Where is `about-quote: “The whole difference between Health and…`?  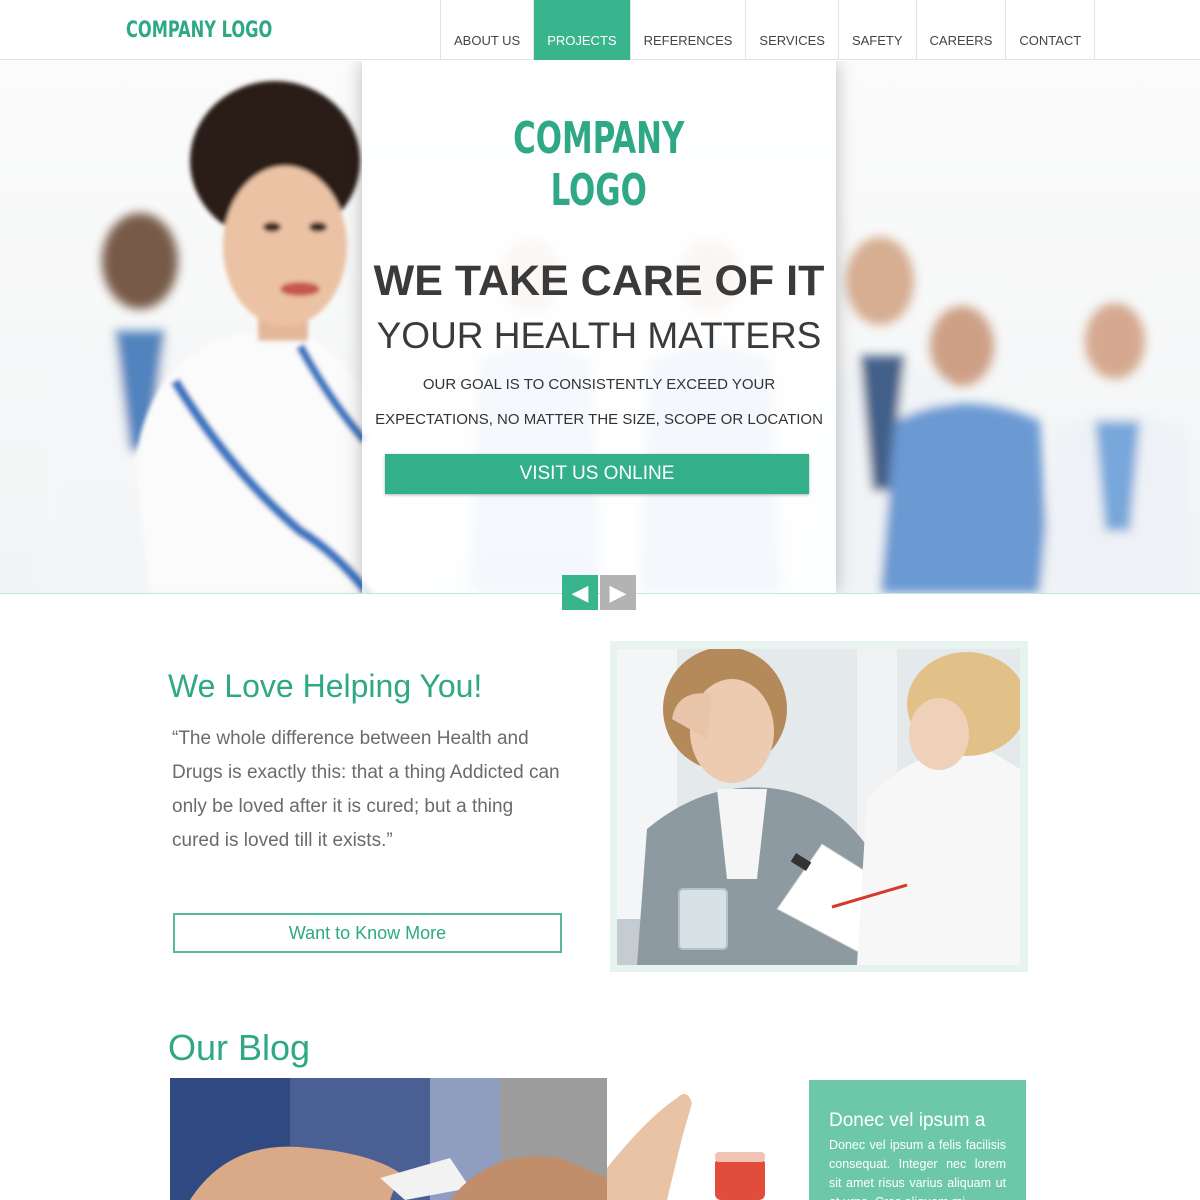 about-quote: “The whole difference between Health and… is located at coordinates (366, 789).